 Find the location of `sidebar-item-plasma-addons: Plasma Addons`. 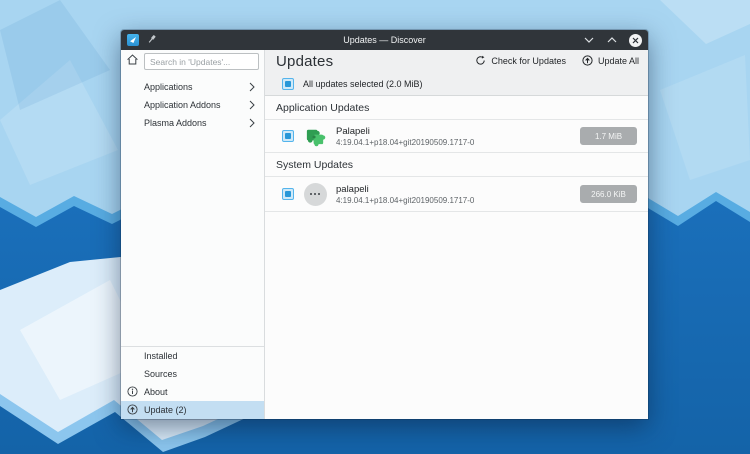

sidebar-item-plasma-addons: Plasma Addons is located at coordinates (192, 123).